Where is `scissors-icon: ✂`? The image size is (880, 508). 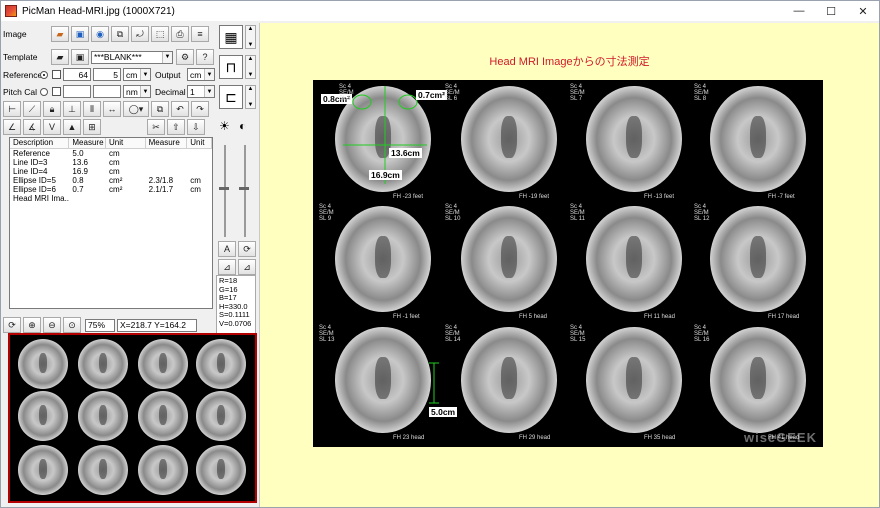
scissors-icon: ✂ is located at coordinates (156, 127).